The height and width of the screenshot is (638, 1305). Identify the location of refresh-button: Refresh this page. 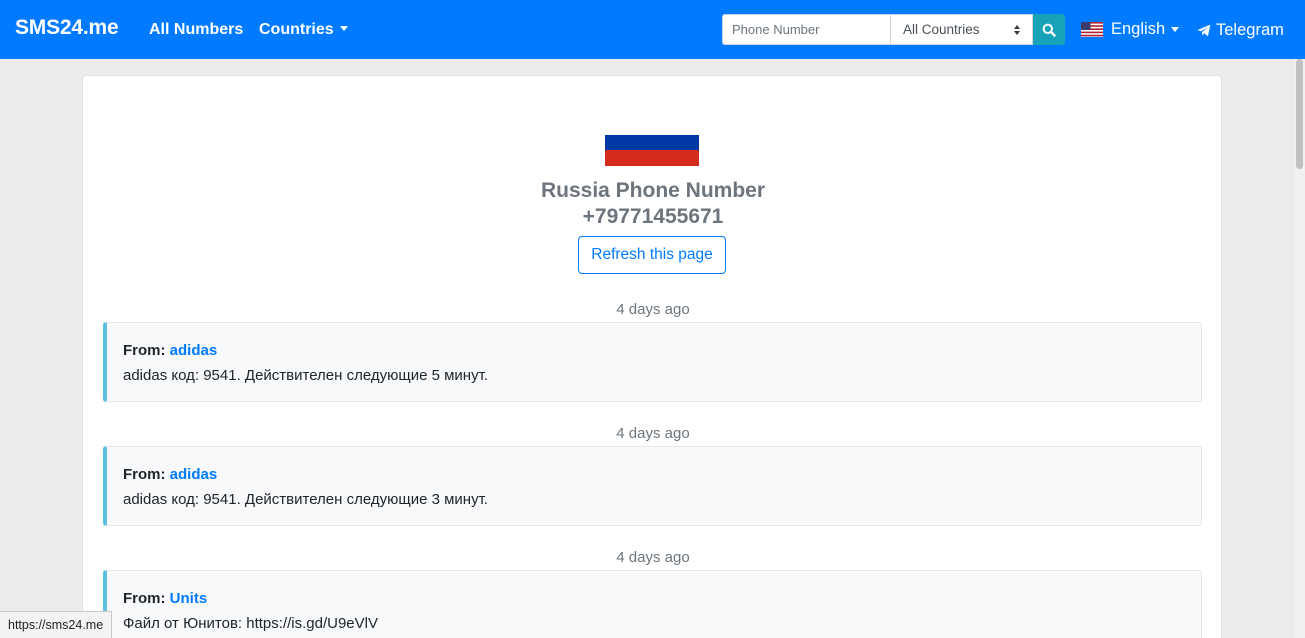
(652, 255).